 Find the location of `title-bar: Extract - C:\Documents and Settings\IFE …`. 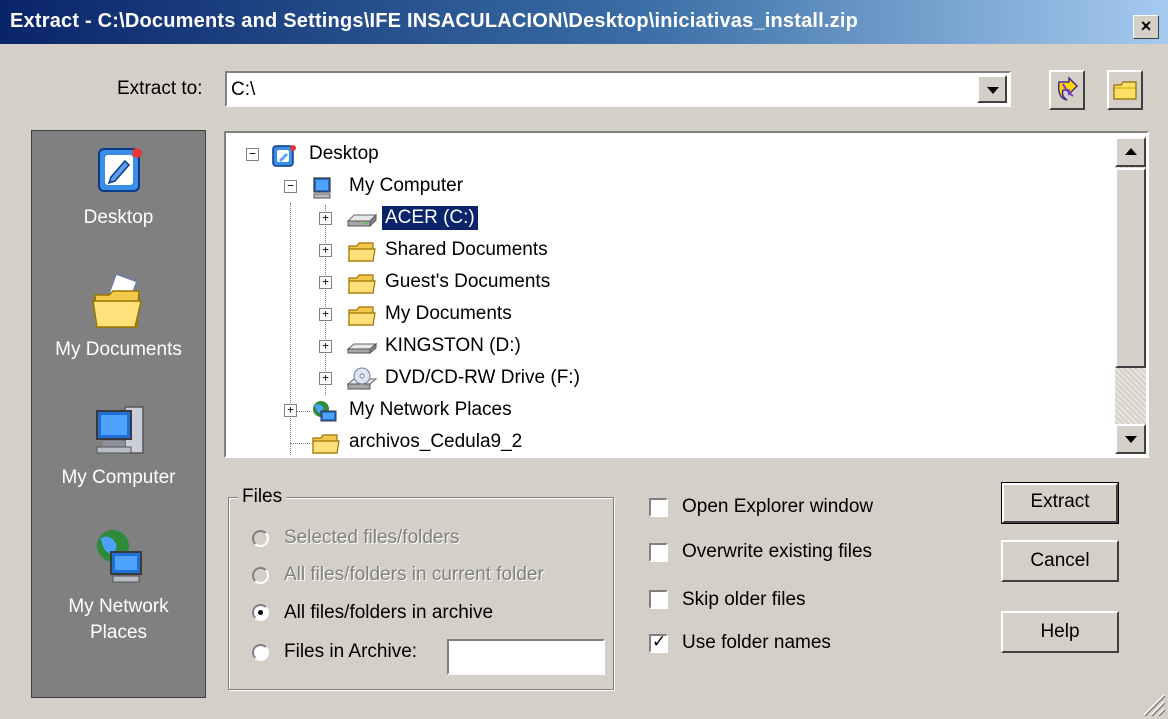

title-bar: Extract - C:\Documents and Settings\IFE … is located at coordinates (584, 22).